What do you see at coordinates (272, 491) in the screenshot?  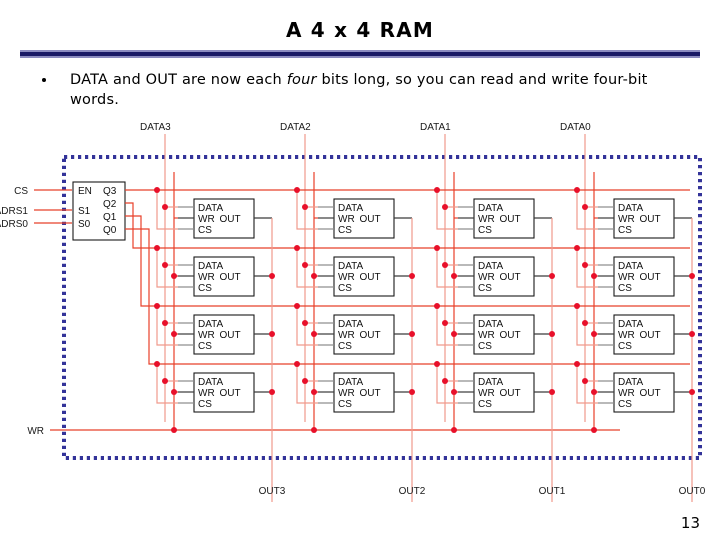 I see `out-bus-label-3: OUT3` at bounding box center [272, 491].